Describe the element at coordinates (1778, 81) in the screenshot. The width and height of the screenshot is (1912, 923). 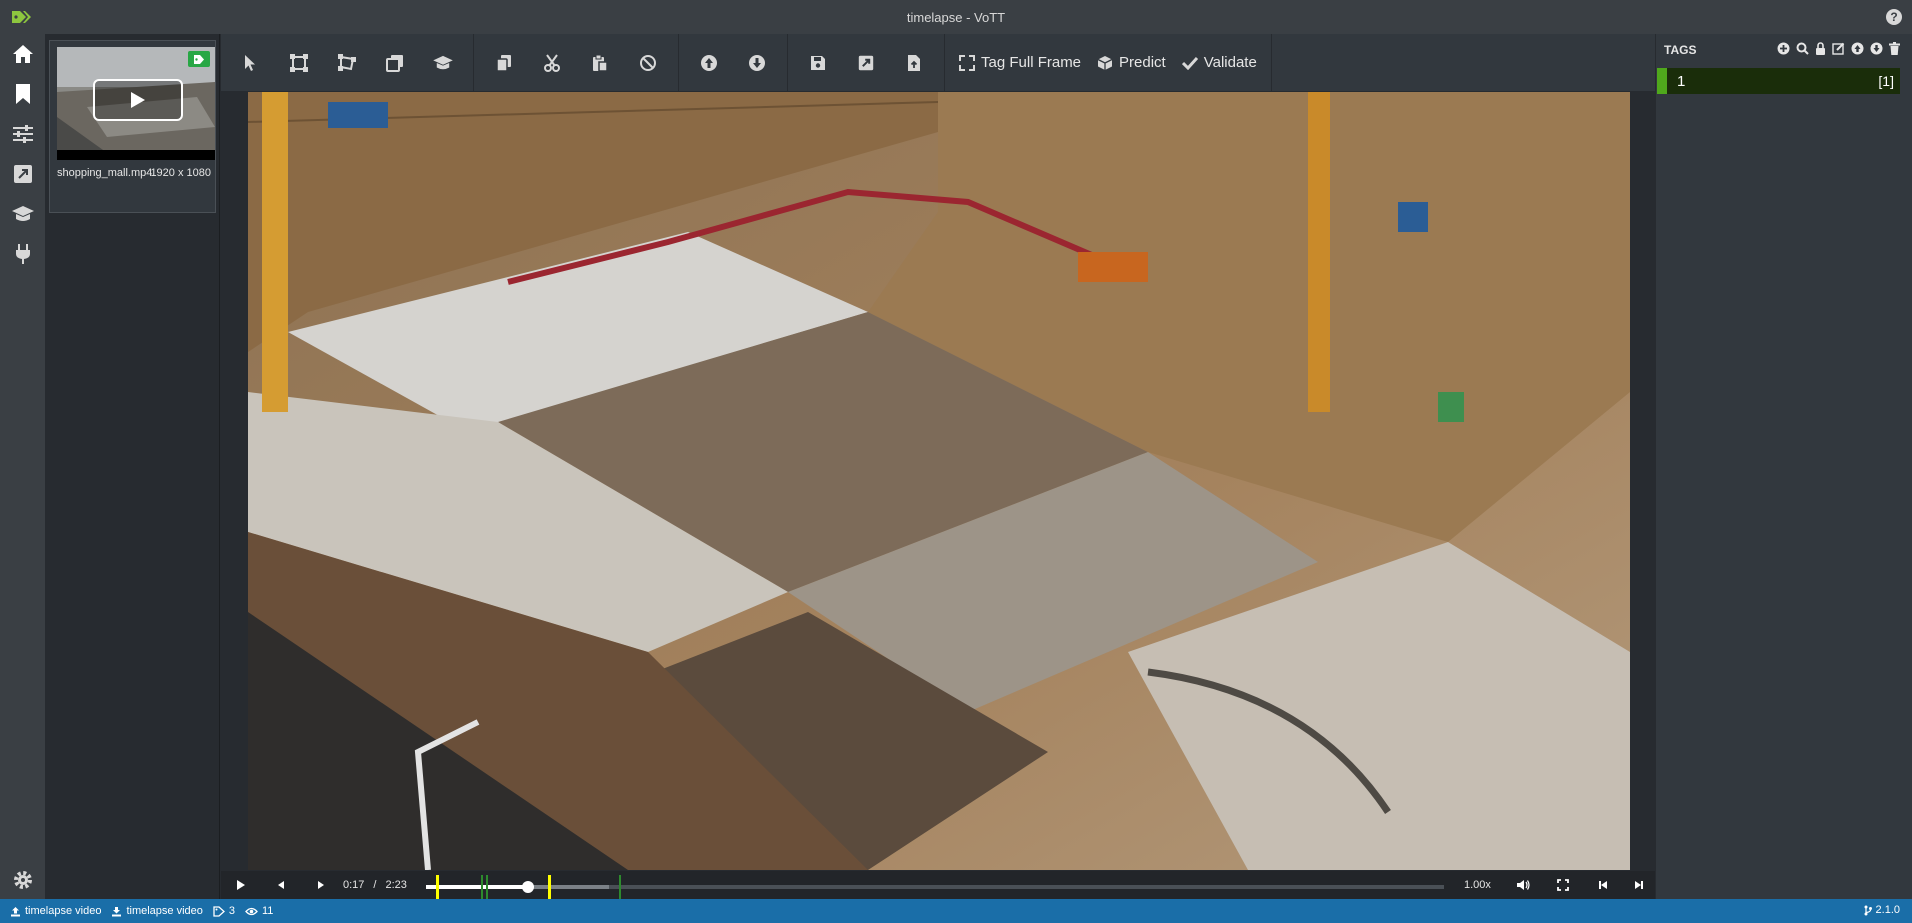
I see `tag-item: 1 [1]` at that location.